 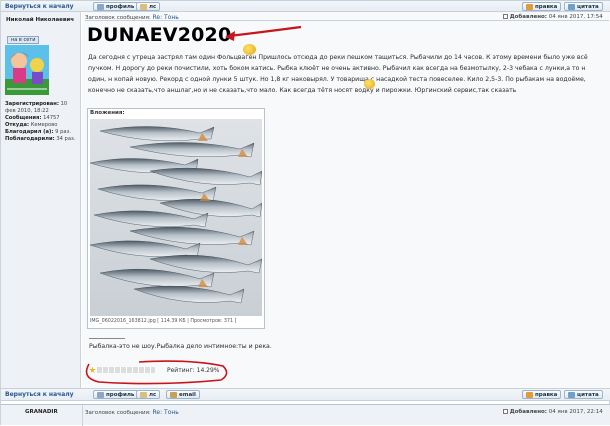 What do you see at coordinates (82, 415) in the screenshot?
I see `column-divider` at bounding box center [82, 415].